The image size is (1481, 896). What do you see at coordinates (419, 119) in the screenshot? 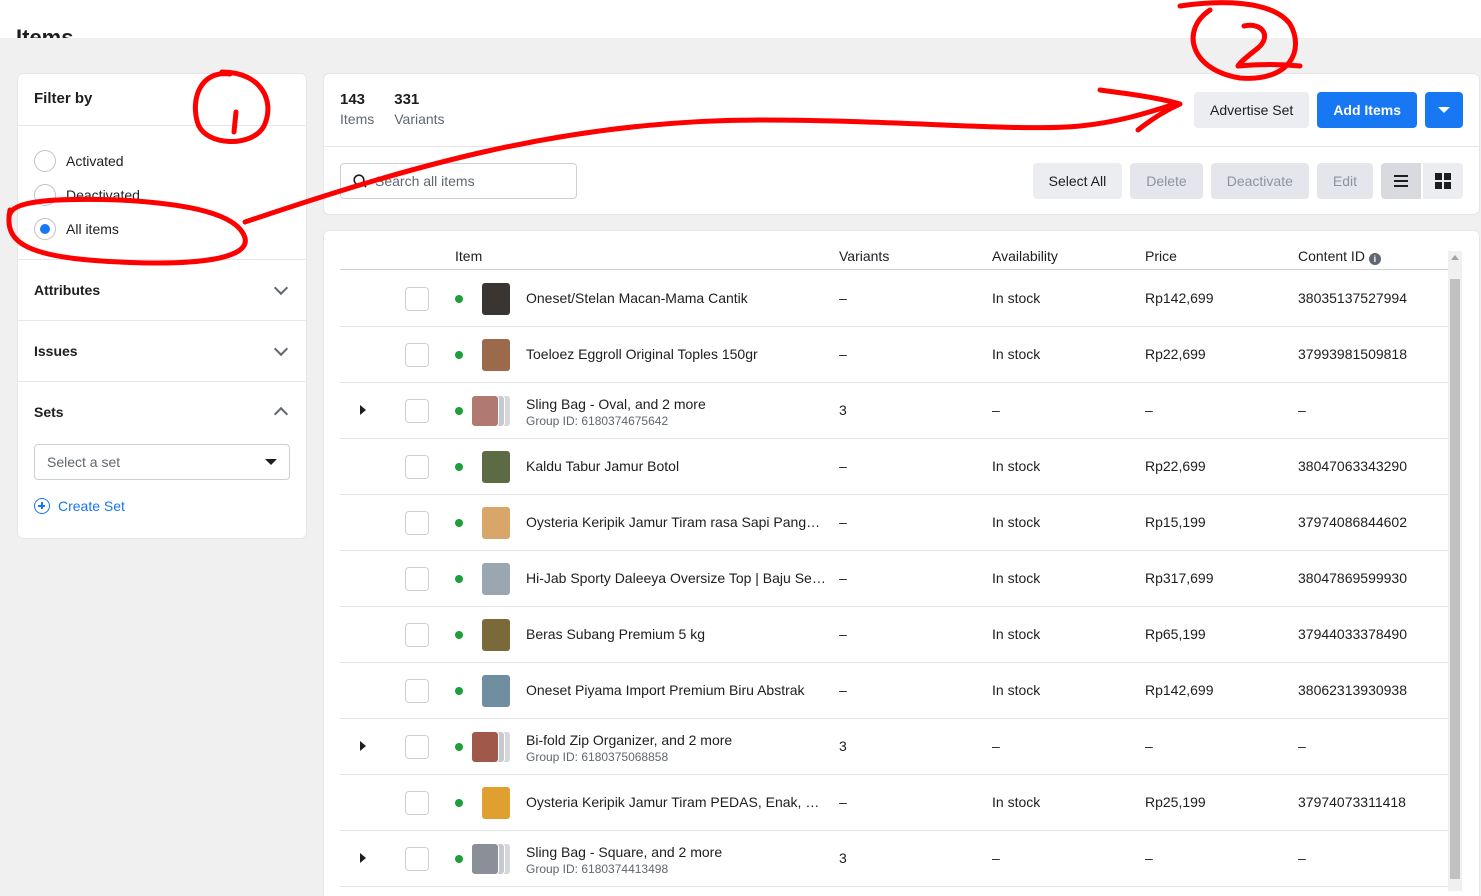
I see `variants-count-label: Variants` at bounding box center [419, 119].